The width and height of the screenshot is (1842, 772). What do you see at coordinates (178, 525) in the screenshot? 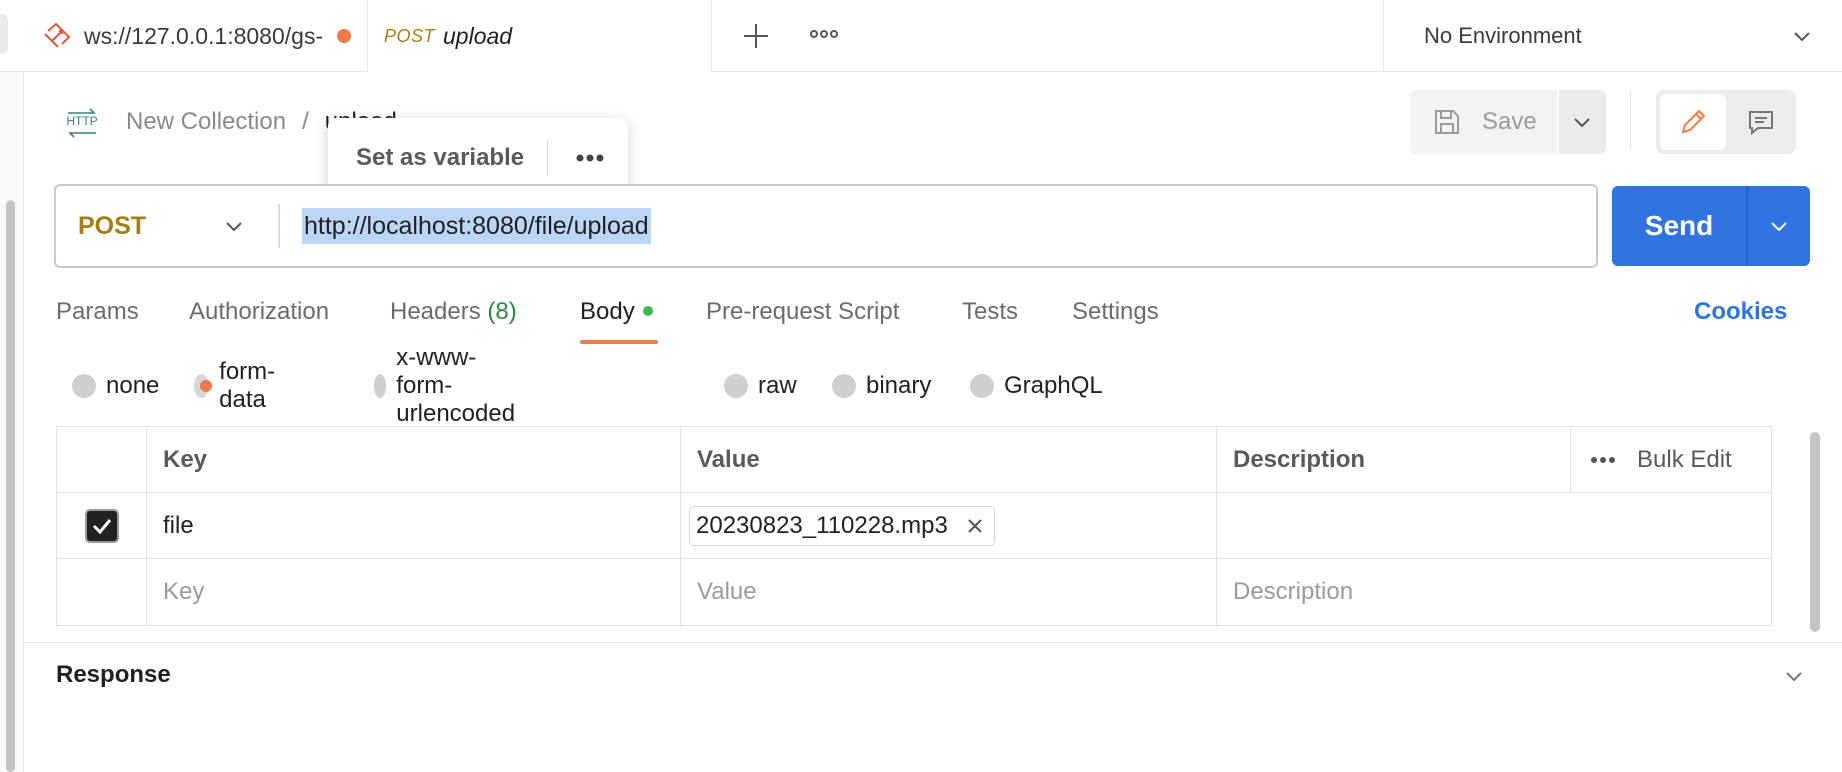
I see `row-key: file` at bounding box center [178, 525].